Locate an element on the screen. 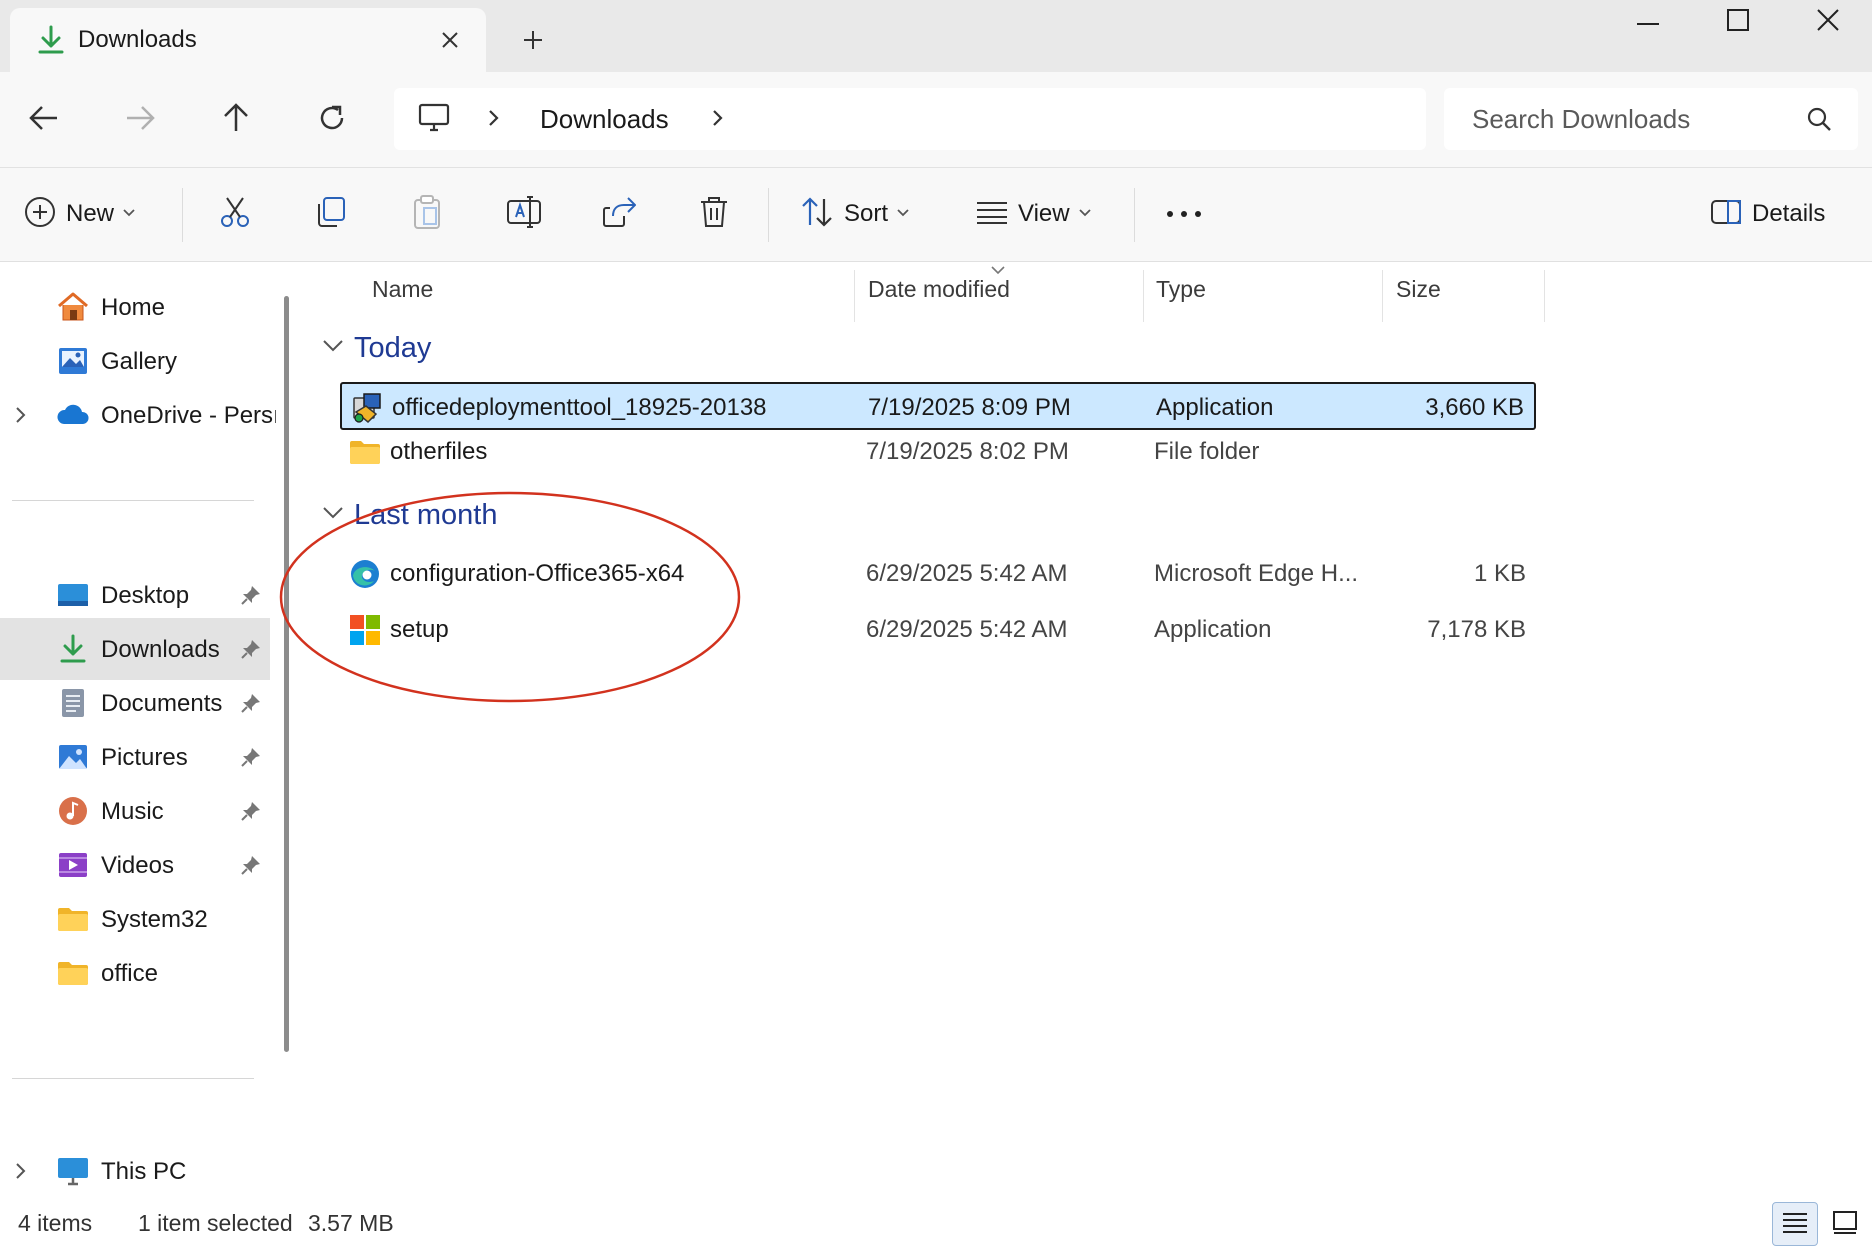  view-button: View is located at coordinates (1034, 214).